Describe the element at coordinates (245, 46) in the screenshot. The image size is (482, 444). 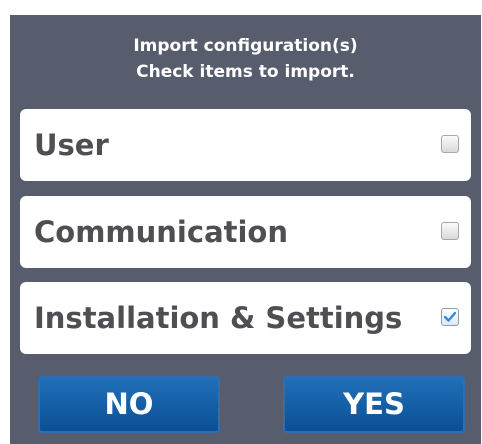
I see `dialog-title: Import configuration(s)` at that location.